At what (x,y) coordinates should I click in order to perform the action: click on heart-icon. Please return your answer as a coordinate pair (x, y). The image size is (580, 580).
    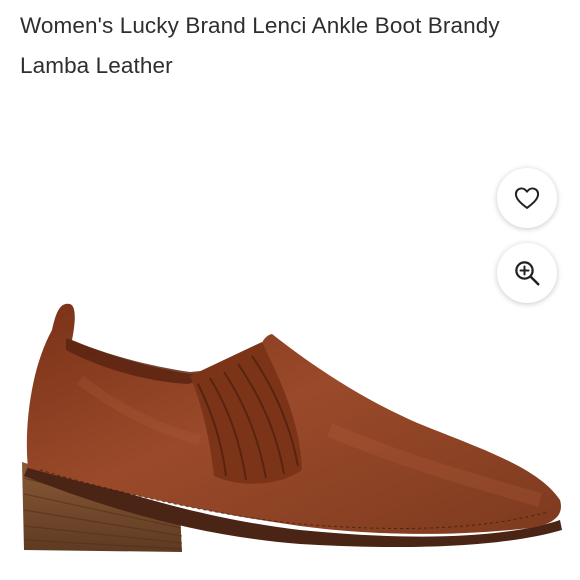
    Looking at the image, I should click on (527, 198).